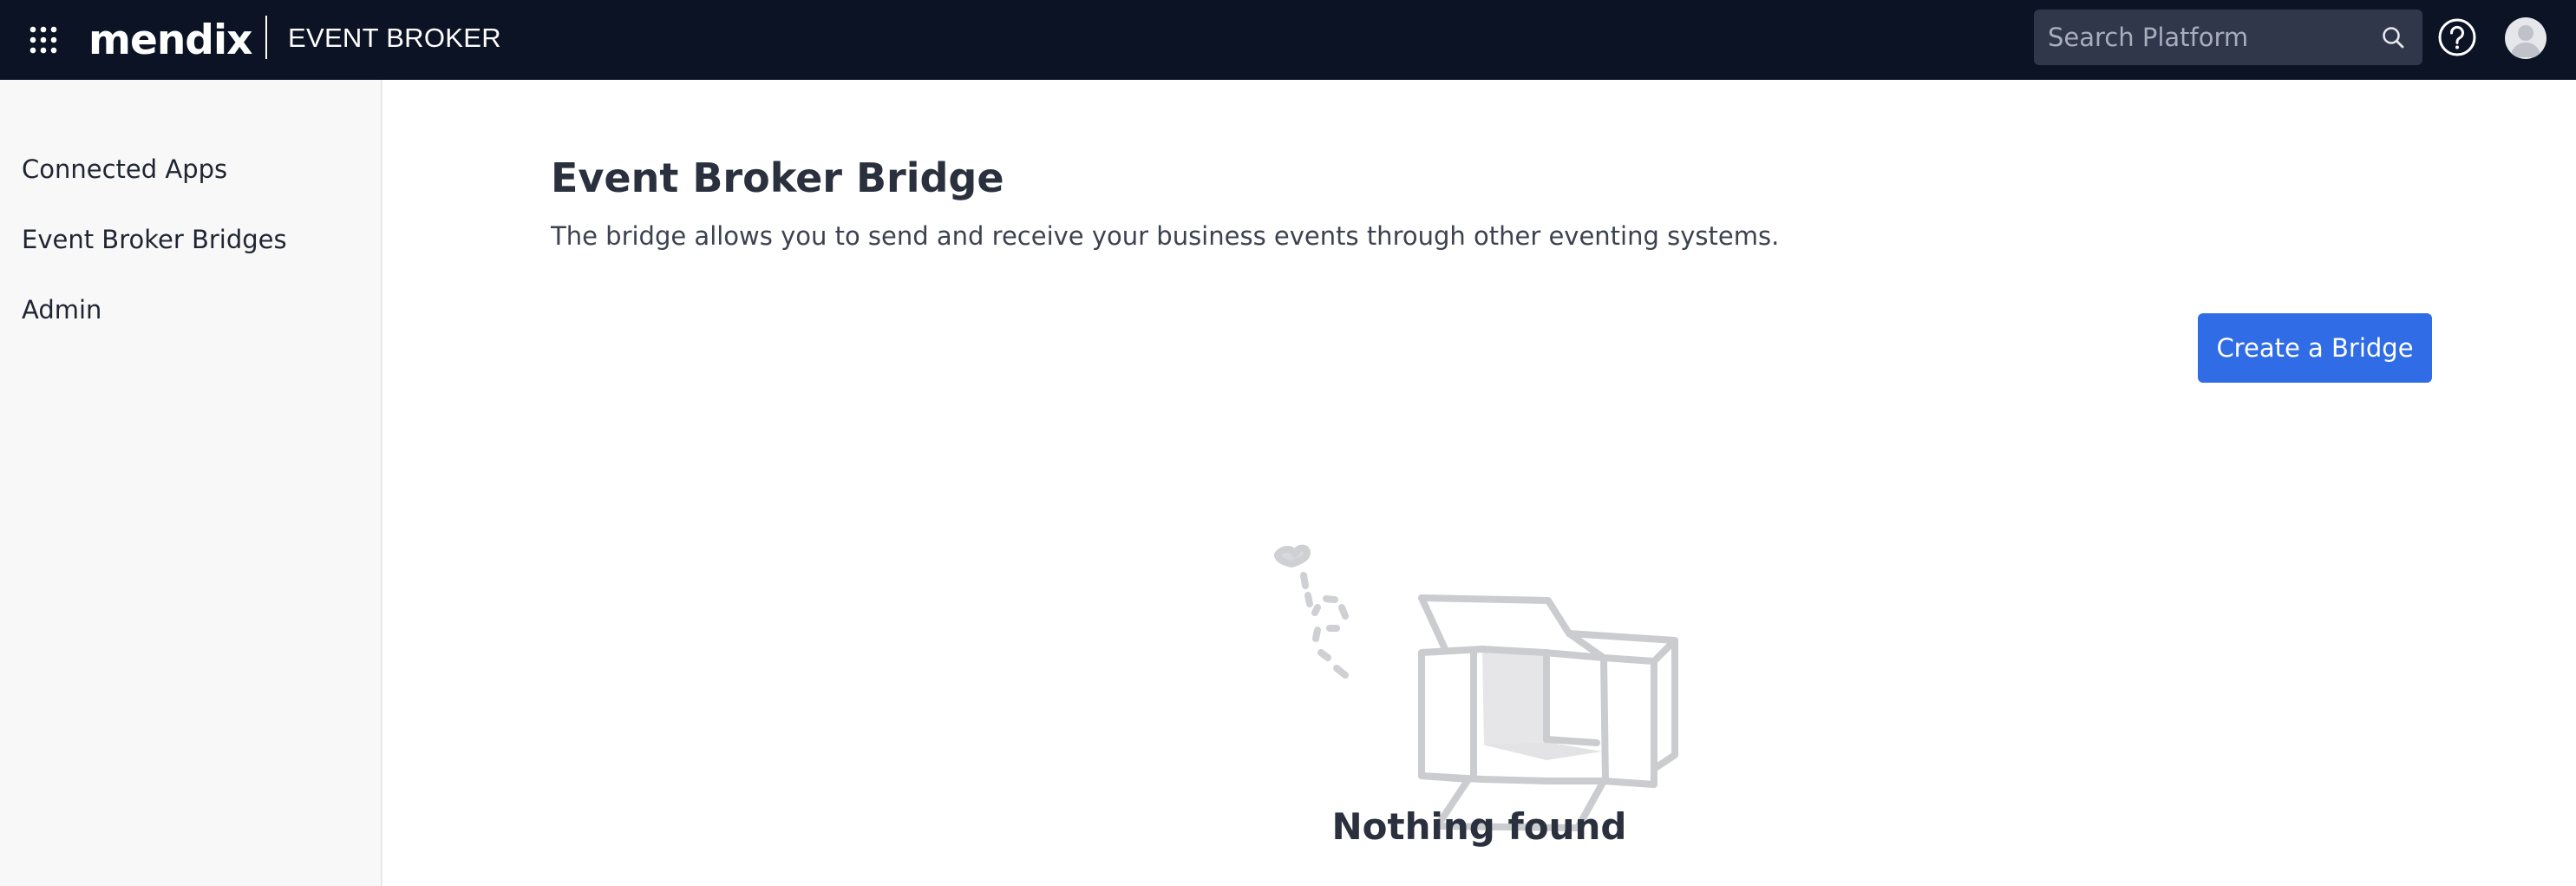 The height and width of the screenshot is (886, 2576). I want to click on user-avatar, so click(2526, 38).